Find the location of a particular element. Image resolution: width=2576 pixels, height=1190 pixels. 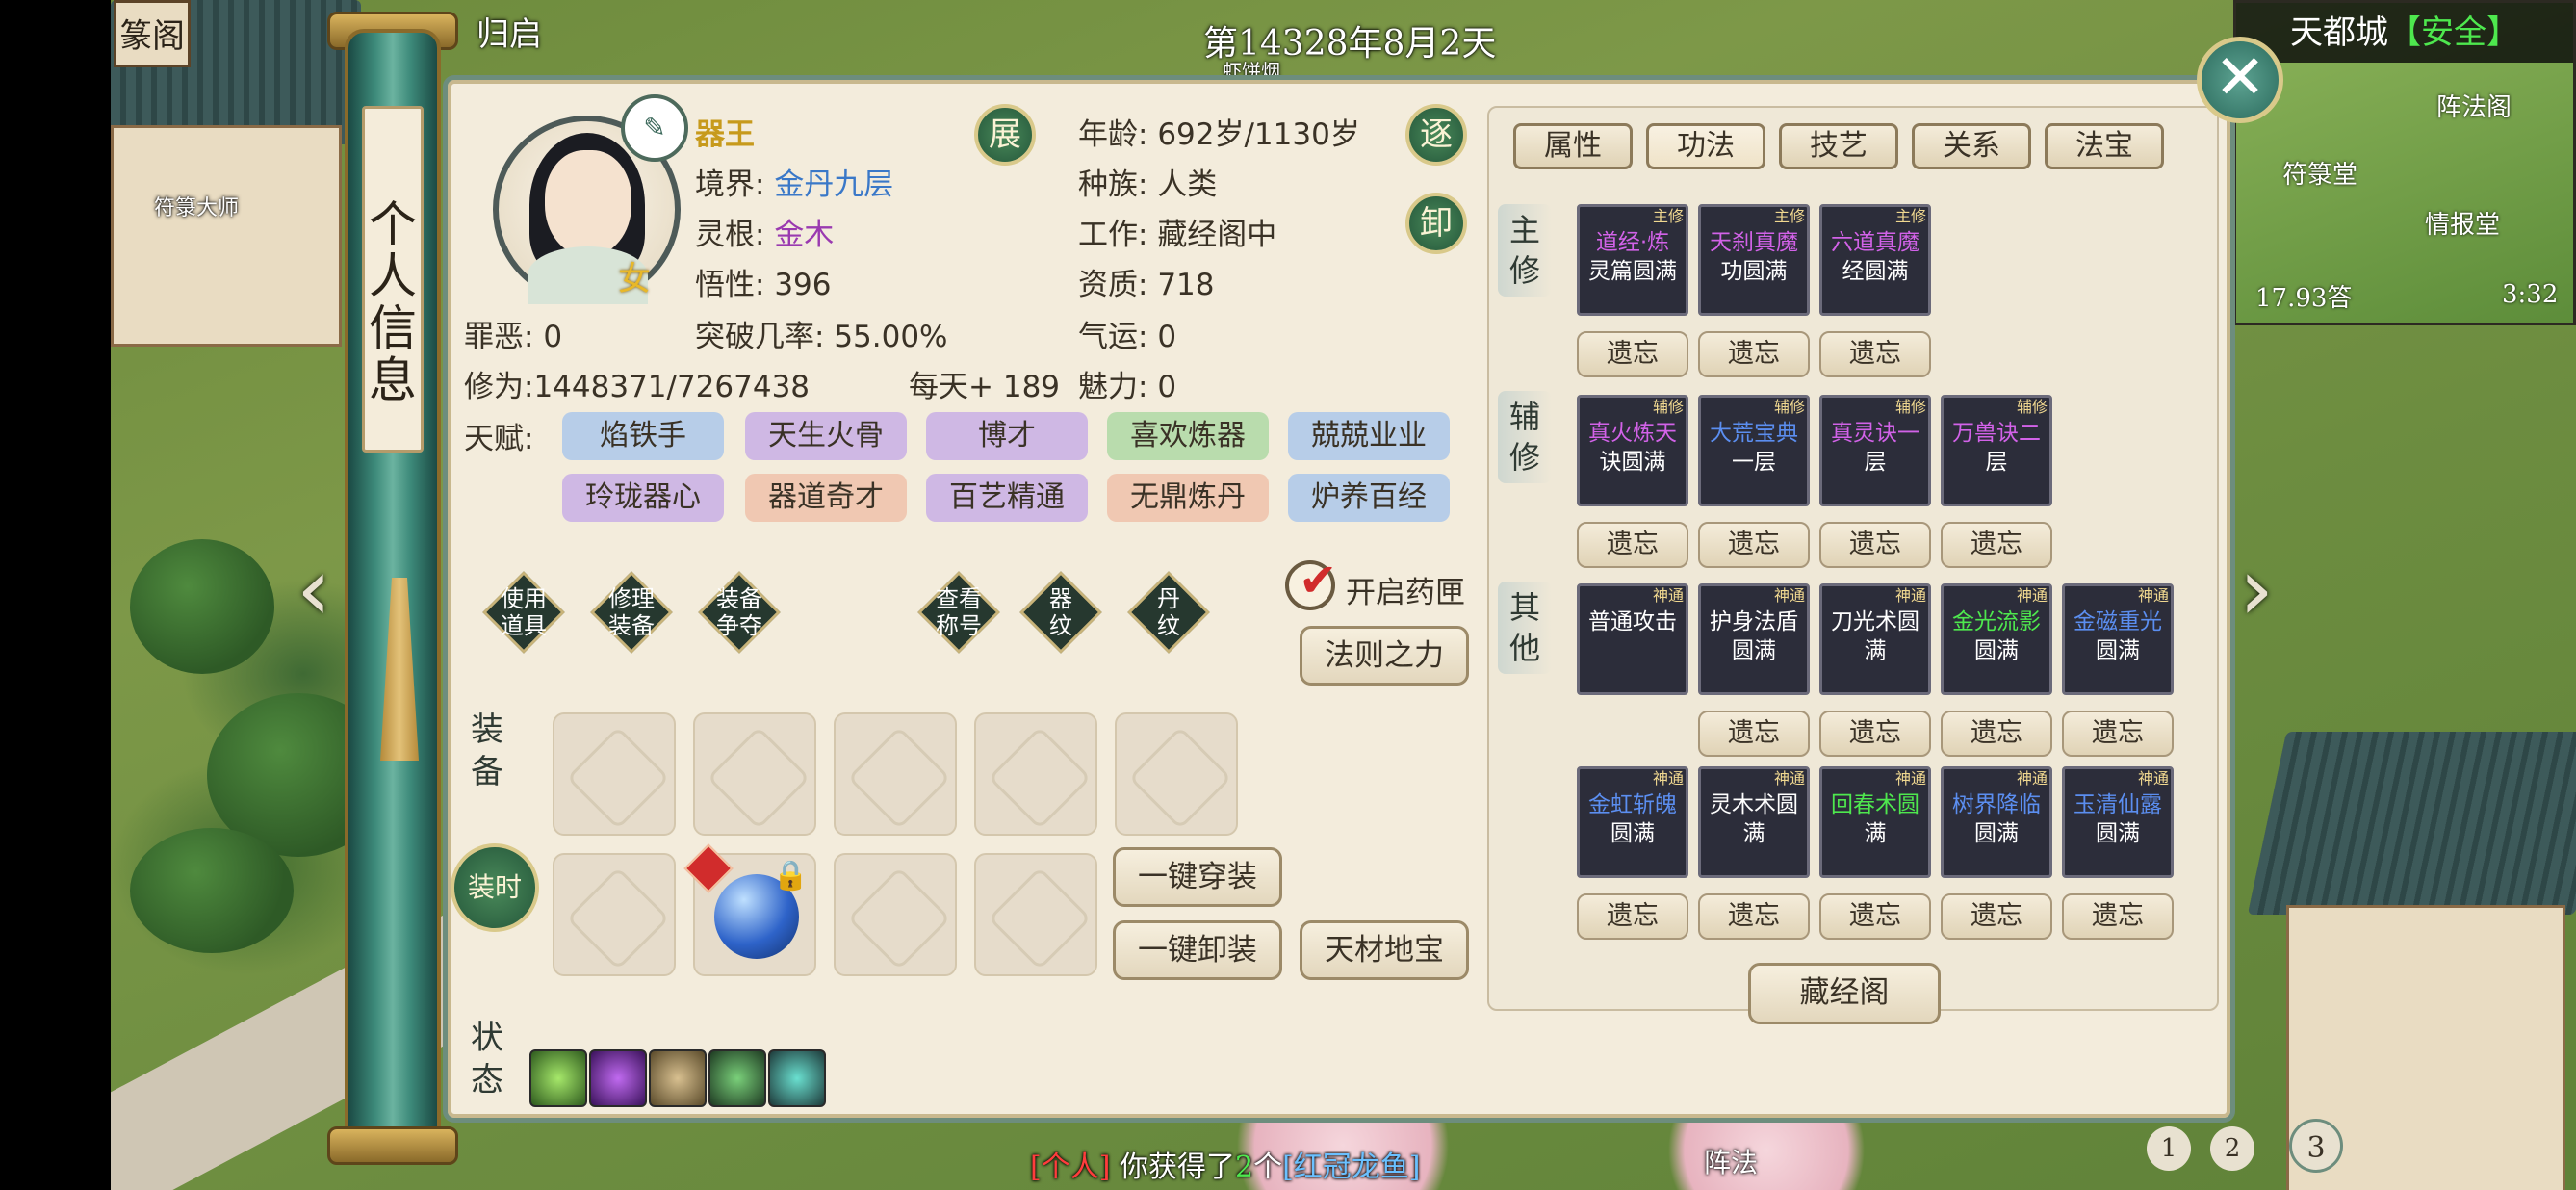

page-3-button: 3 is located at coordinates (2316, 1146).